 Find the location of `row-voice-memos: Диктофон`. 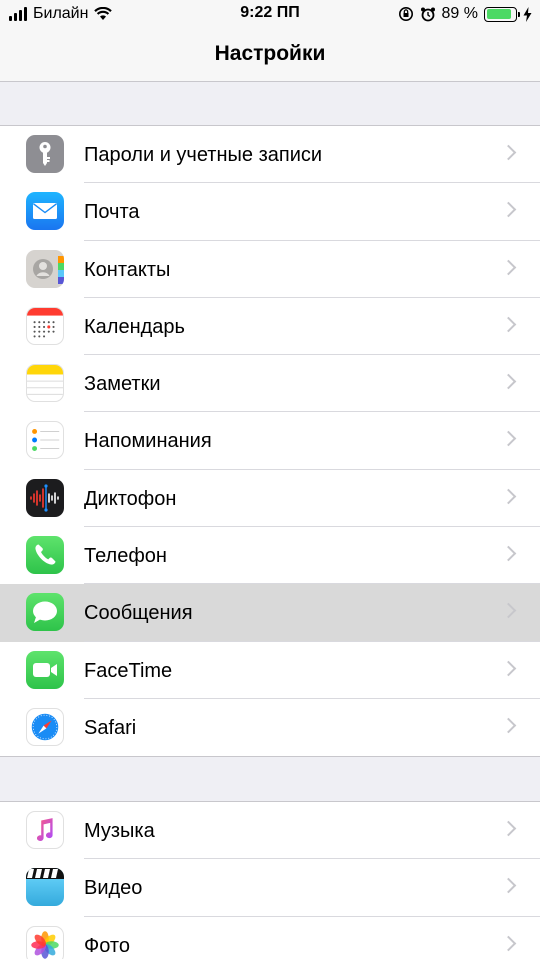

row-voice-memos: Диктофон is located at coordinates (270, 499).